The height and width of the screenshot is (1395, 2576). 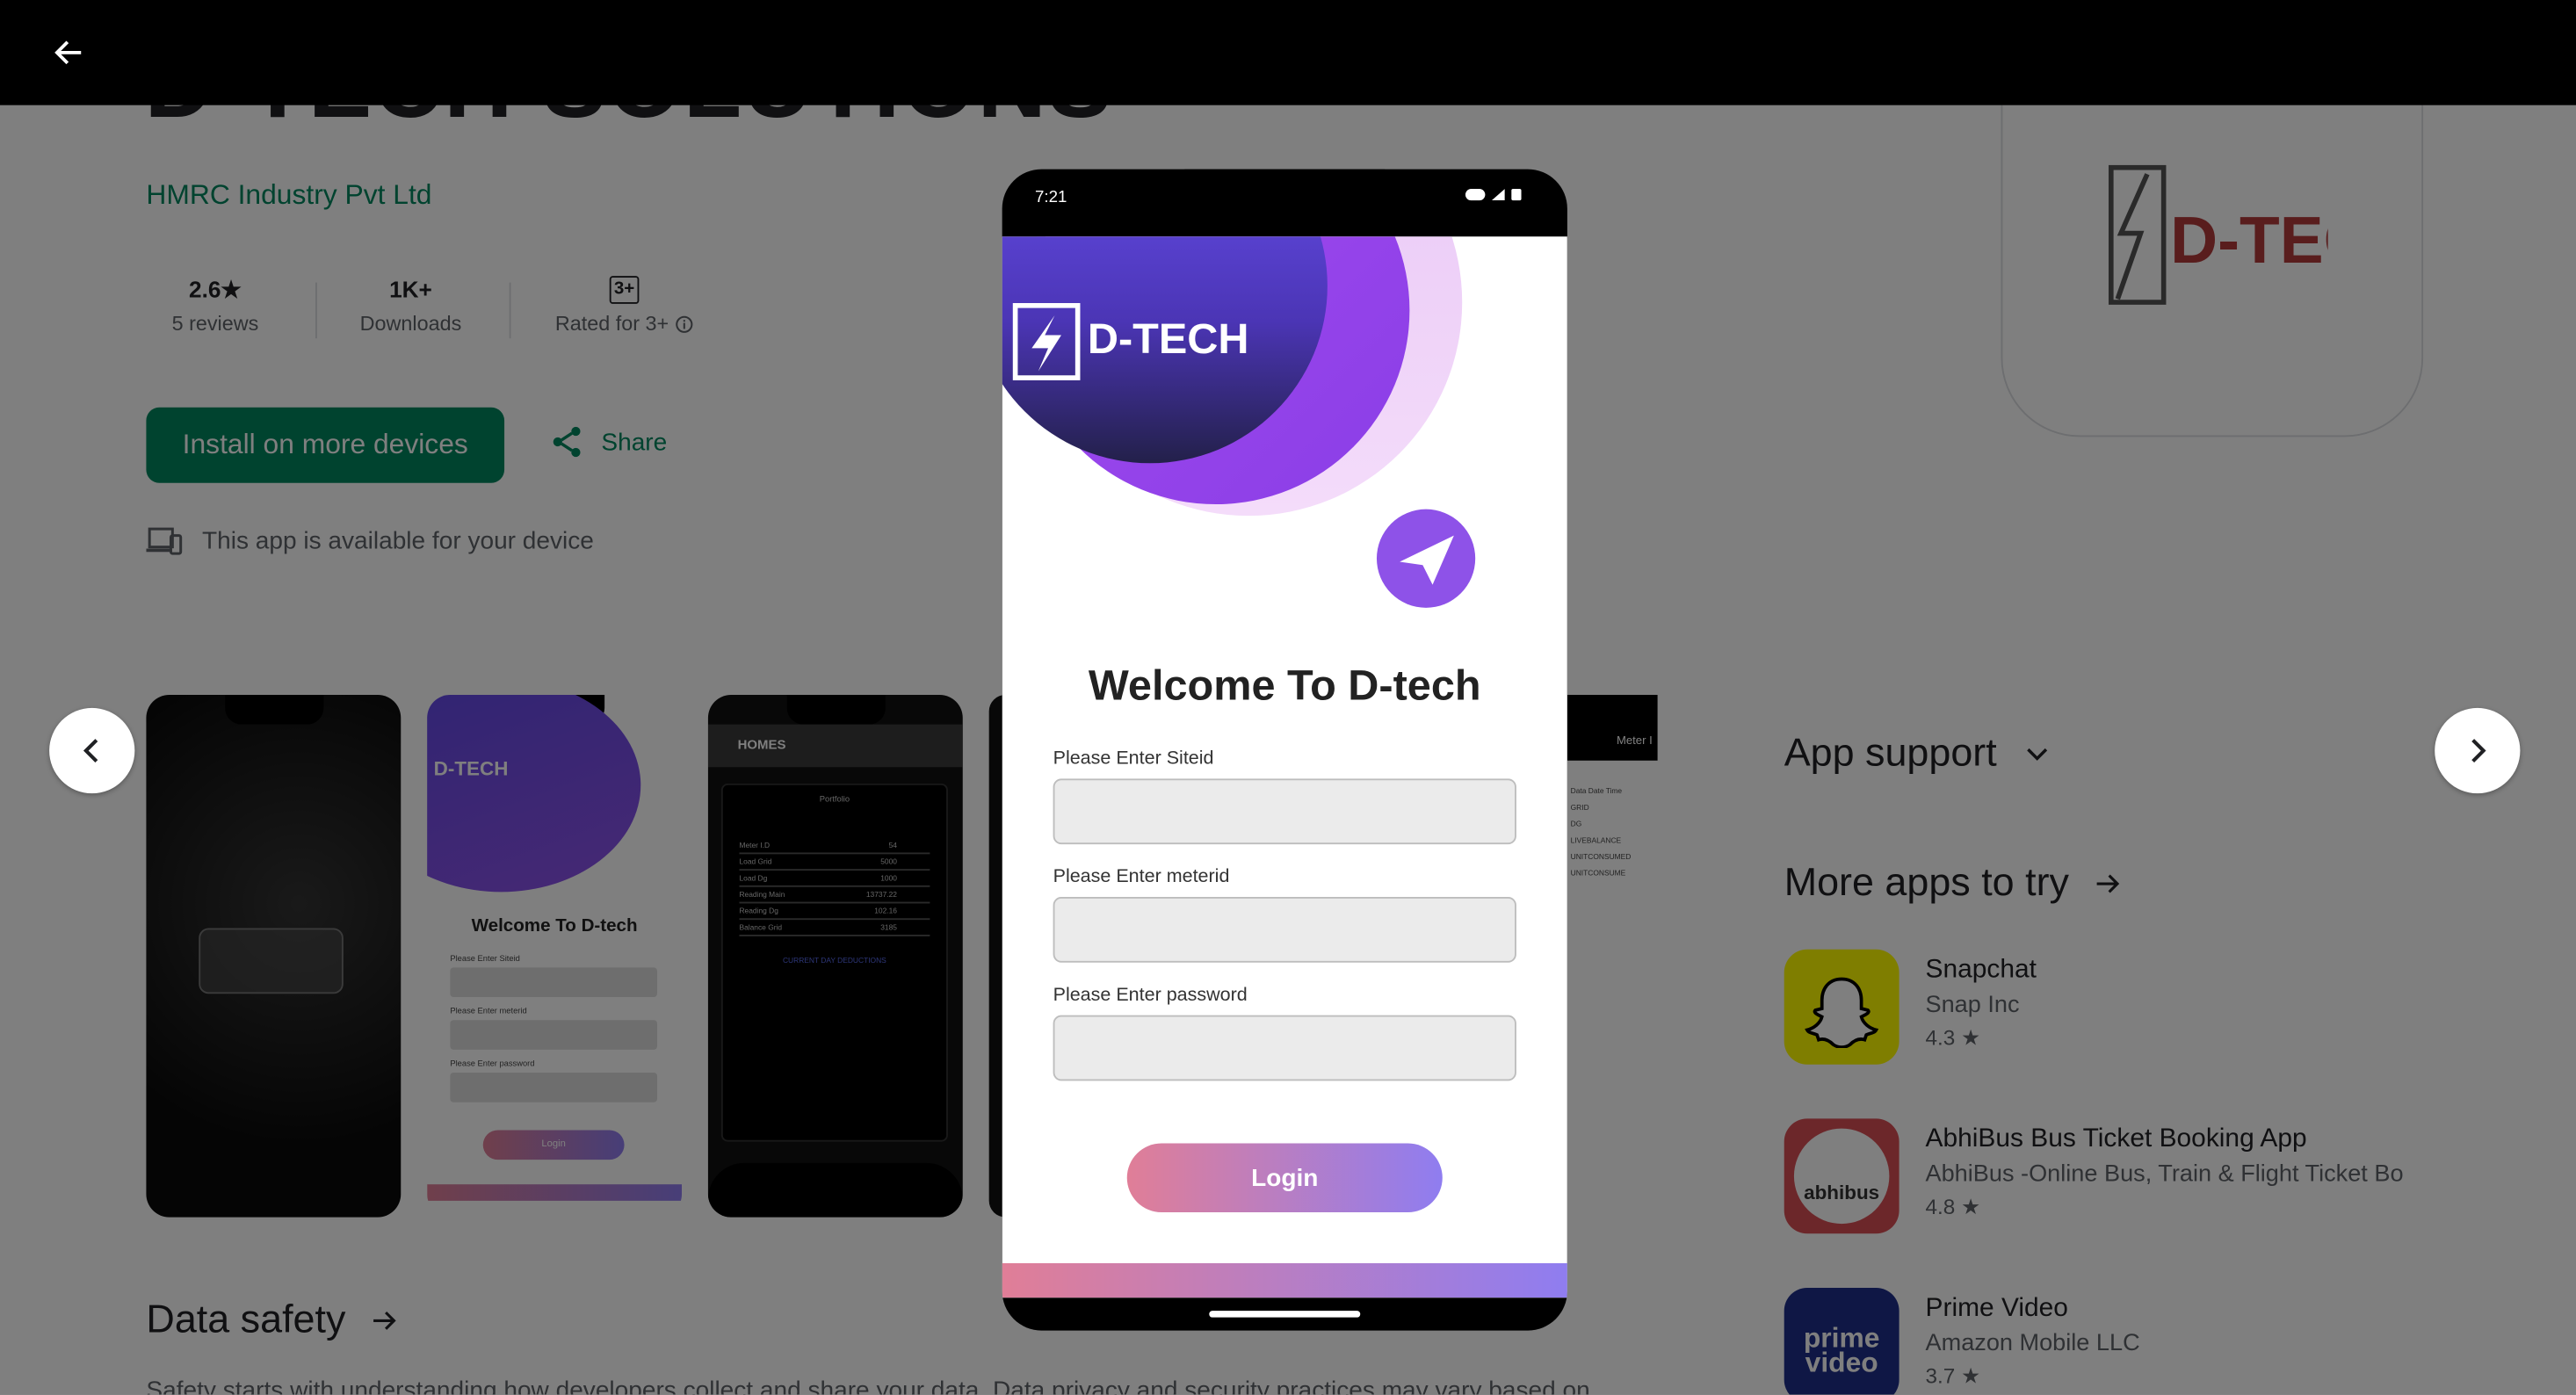 What do you see at coordinates (1168, 339) in the screenshot?
I see `brand-name: D-TECH` at bounding box center [1168, 339].